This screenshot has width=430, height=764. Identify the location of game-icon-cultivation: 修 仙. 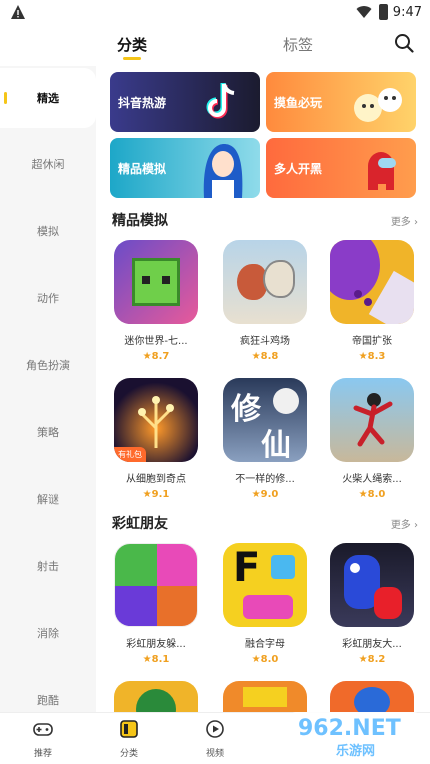
(265, 420).